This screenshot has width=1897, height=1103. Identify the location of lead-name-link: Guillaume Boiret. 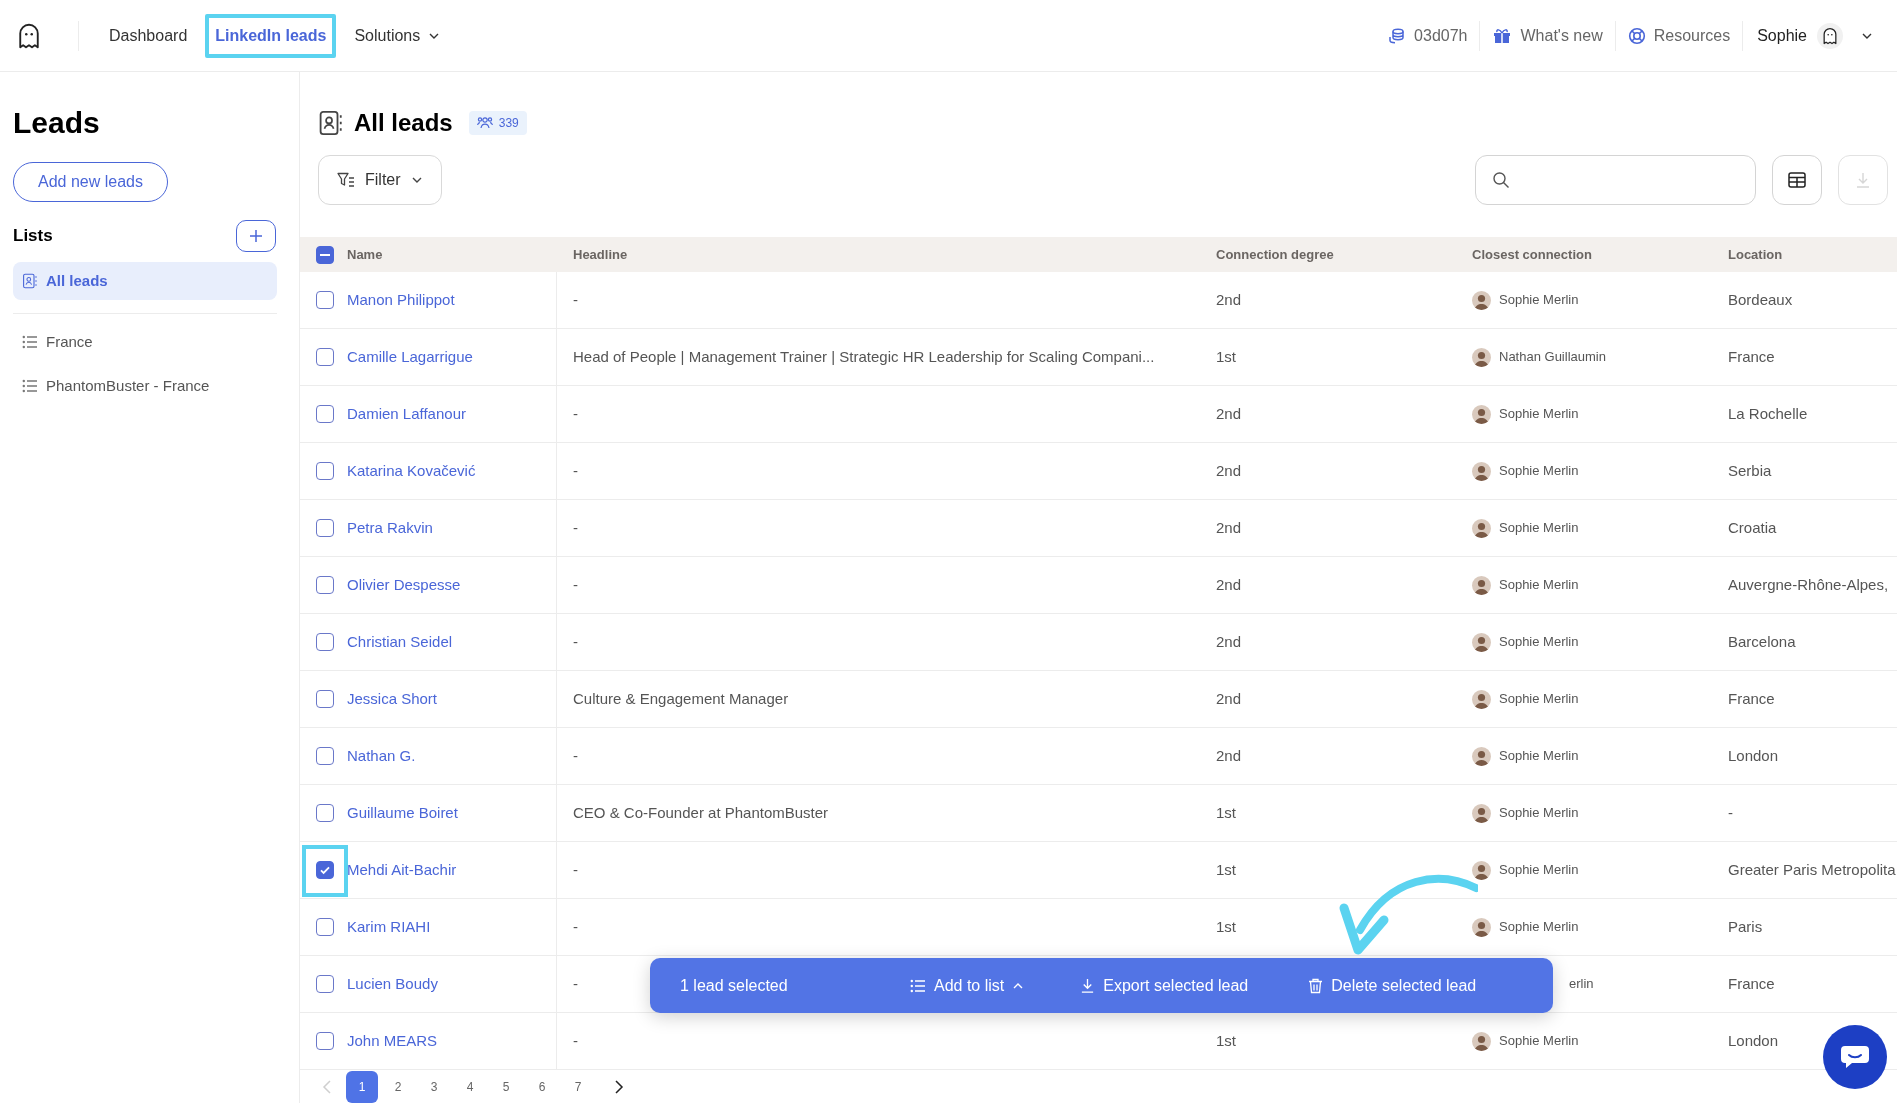
(402, 813).